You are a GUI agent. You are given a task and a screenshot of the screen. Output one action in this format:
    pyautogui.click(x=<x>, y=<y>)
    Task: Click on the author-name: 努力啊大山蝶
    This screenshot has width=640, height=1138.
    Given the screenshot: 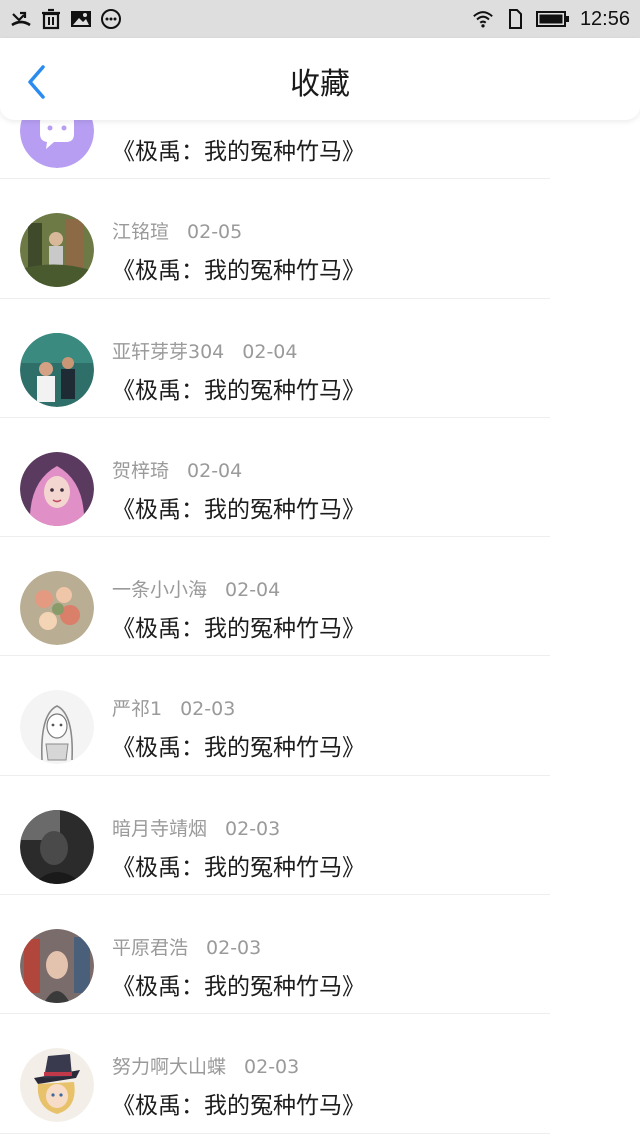 What is the action you would take?
    pyautogui.click(x=169, y=1067)
    